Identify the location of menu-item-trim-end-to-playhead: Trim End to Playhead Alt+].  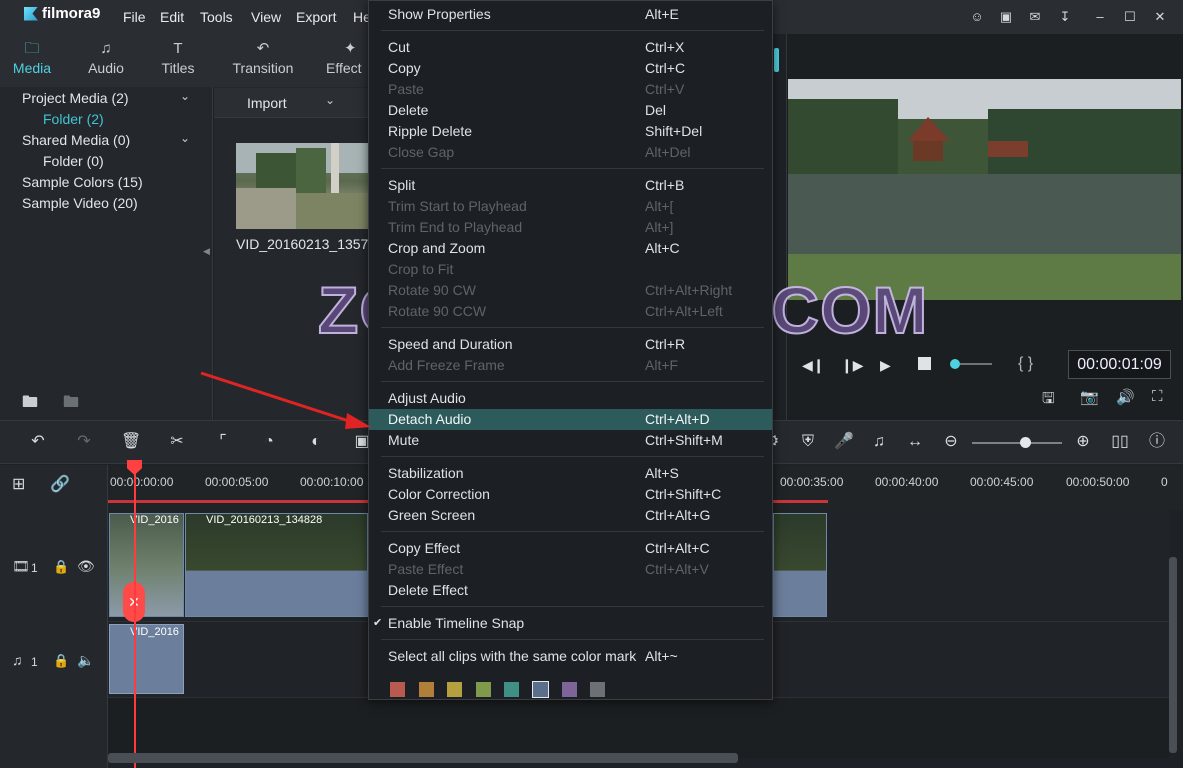
(570, 227).